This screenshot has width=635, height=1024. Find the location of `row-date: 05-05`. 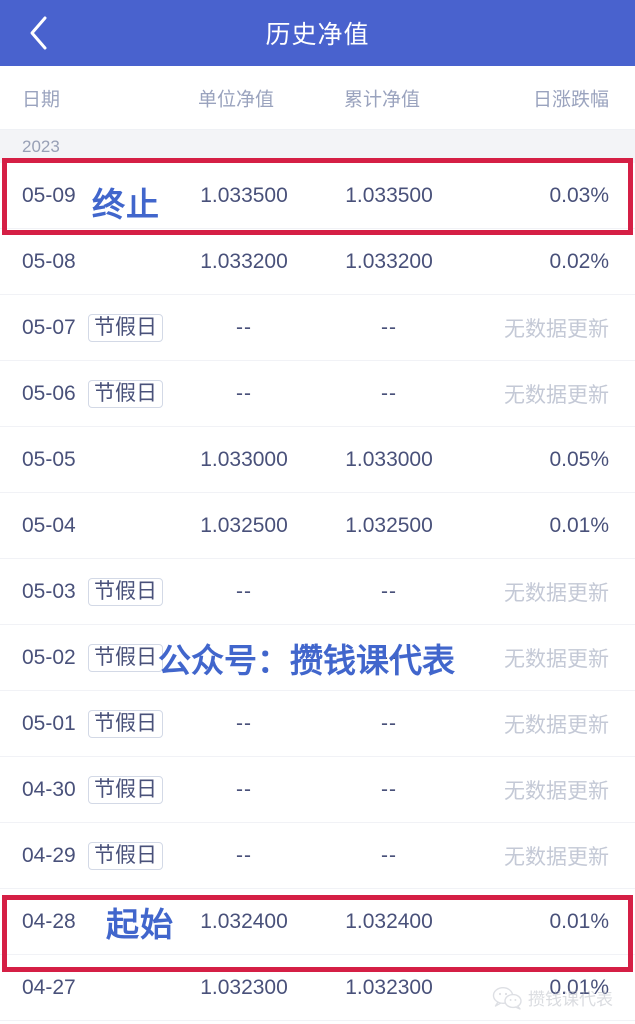

row-date: 05-05 is located at coordinates (49, 459).